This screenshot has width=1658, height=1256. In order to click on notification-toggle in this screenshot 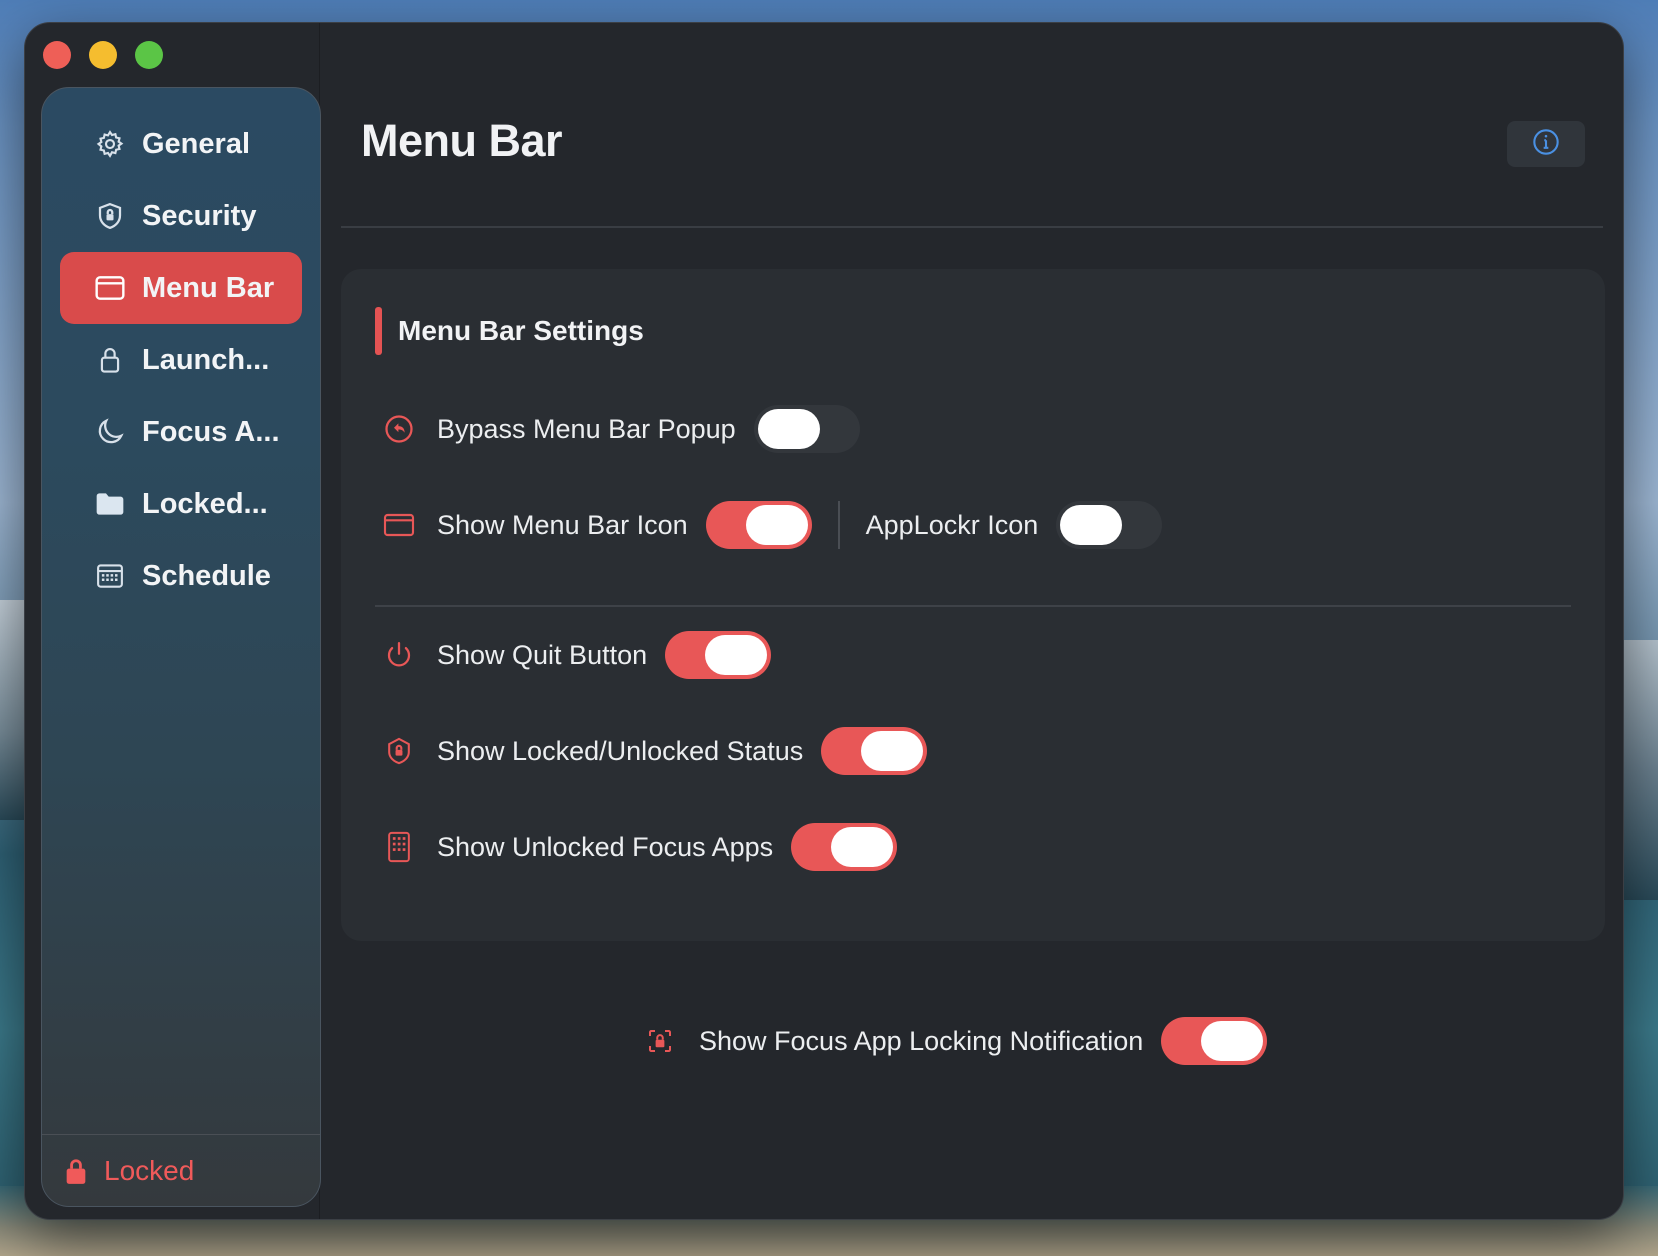, I will do `click(1214, 1041)`.